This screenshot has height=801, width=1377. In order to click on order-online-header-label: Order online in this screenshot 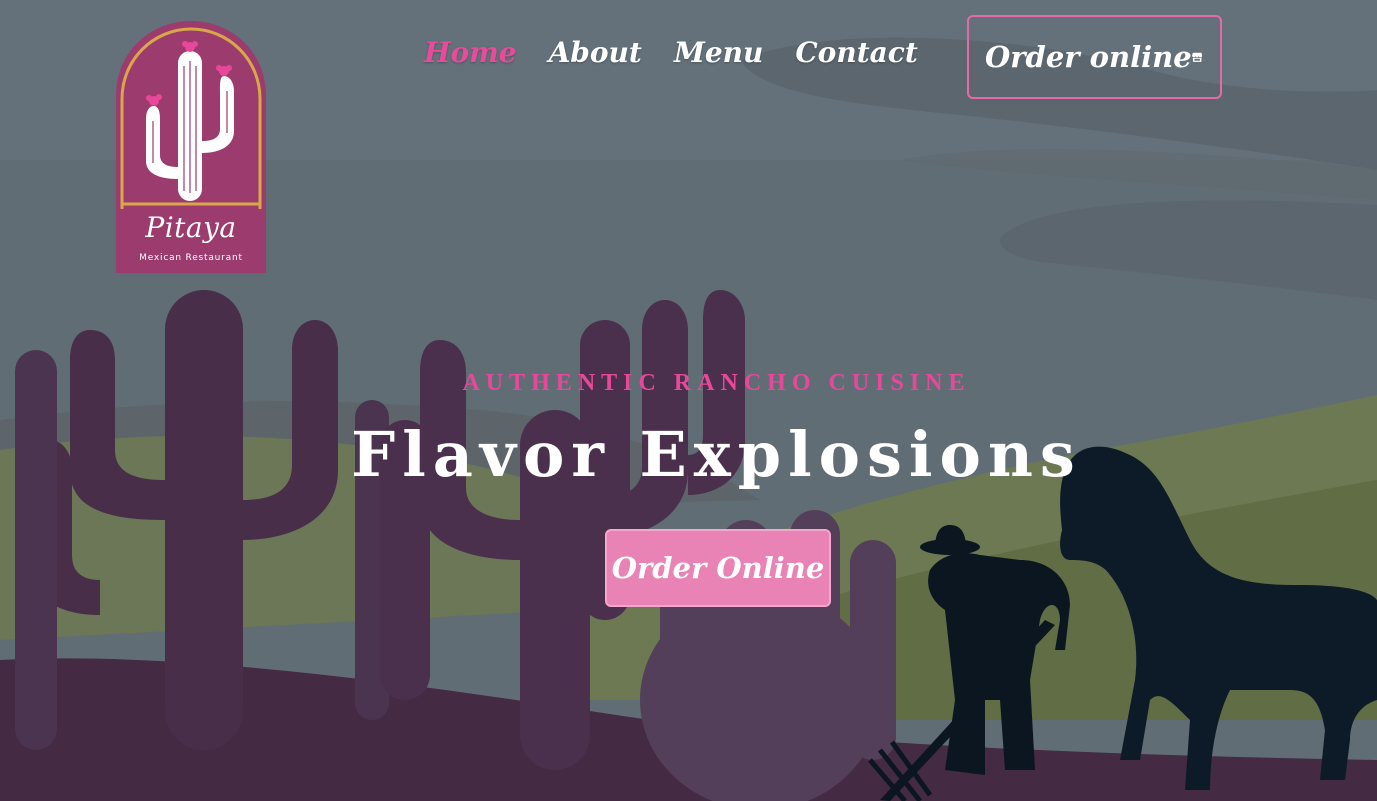, I will do `click(1088, 57)`.